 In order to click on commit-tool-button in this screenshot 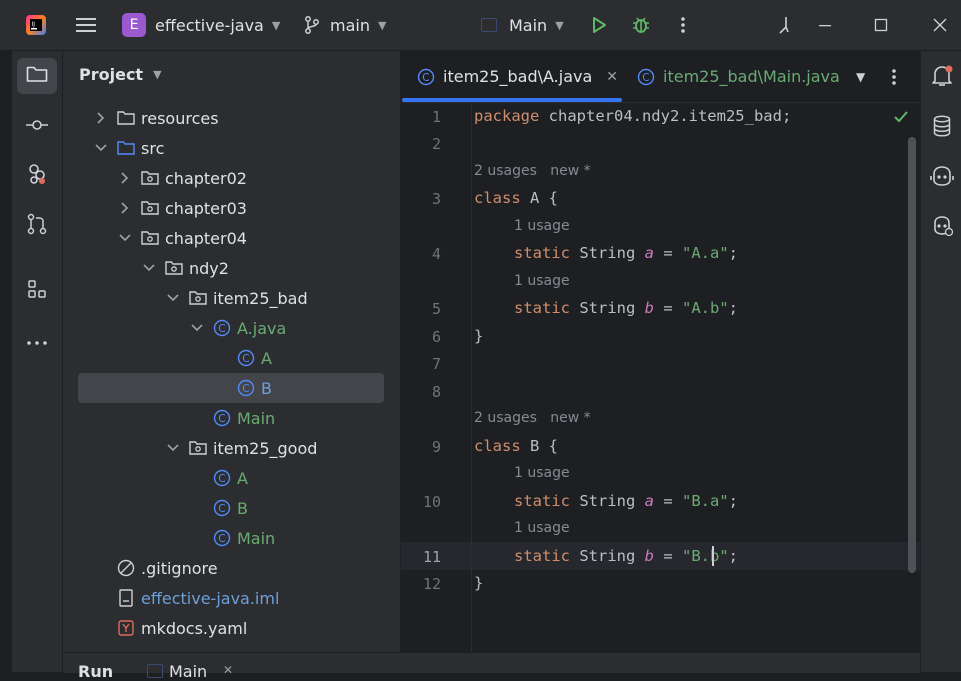, I will do `click(37, 126)`.